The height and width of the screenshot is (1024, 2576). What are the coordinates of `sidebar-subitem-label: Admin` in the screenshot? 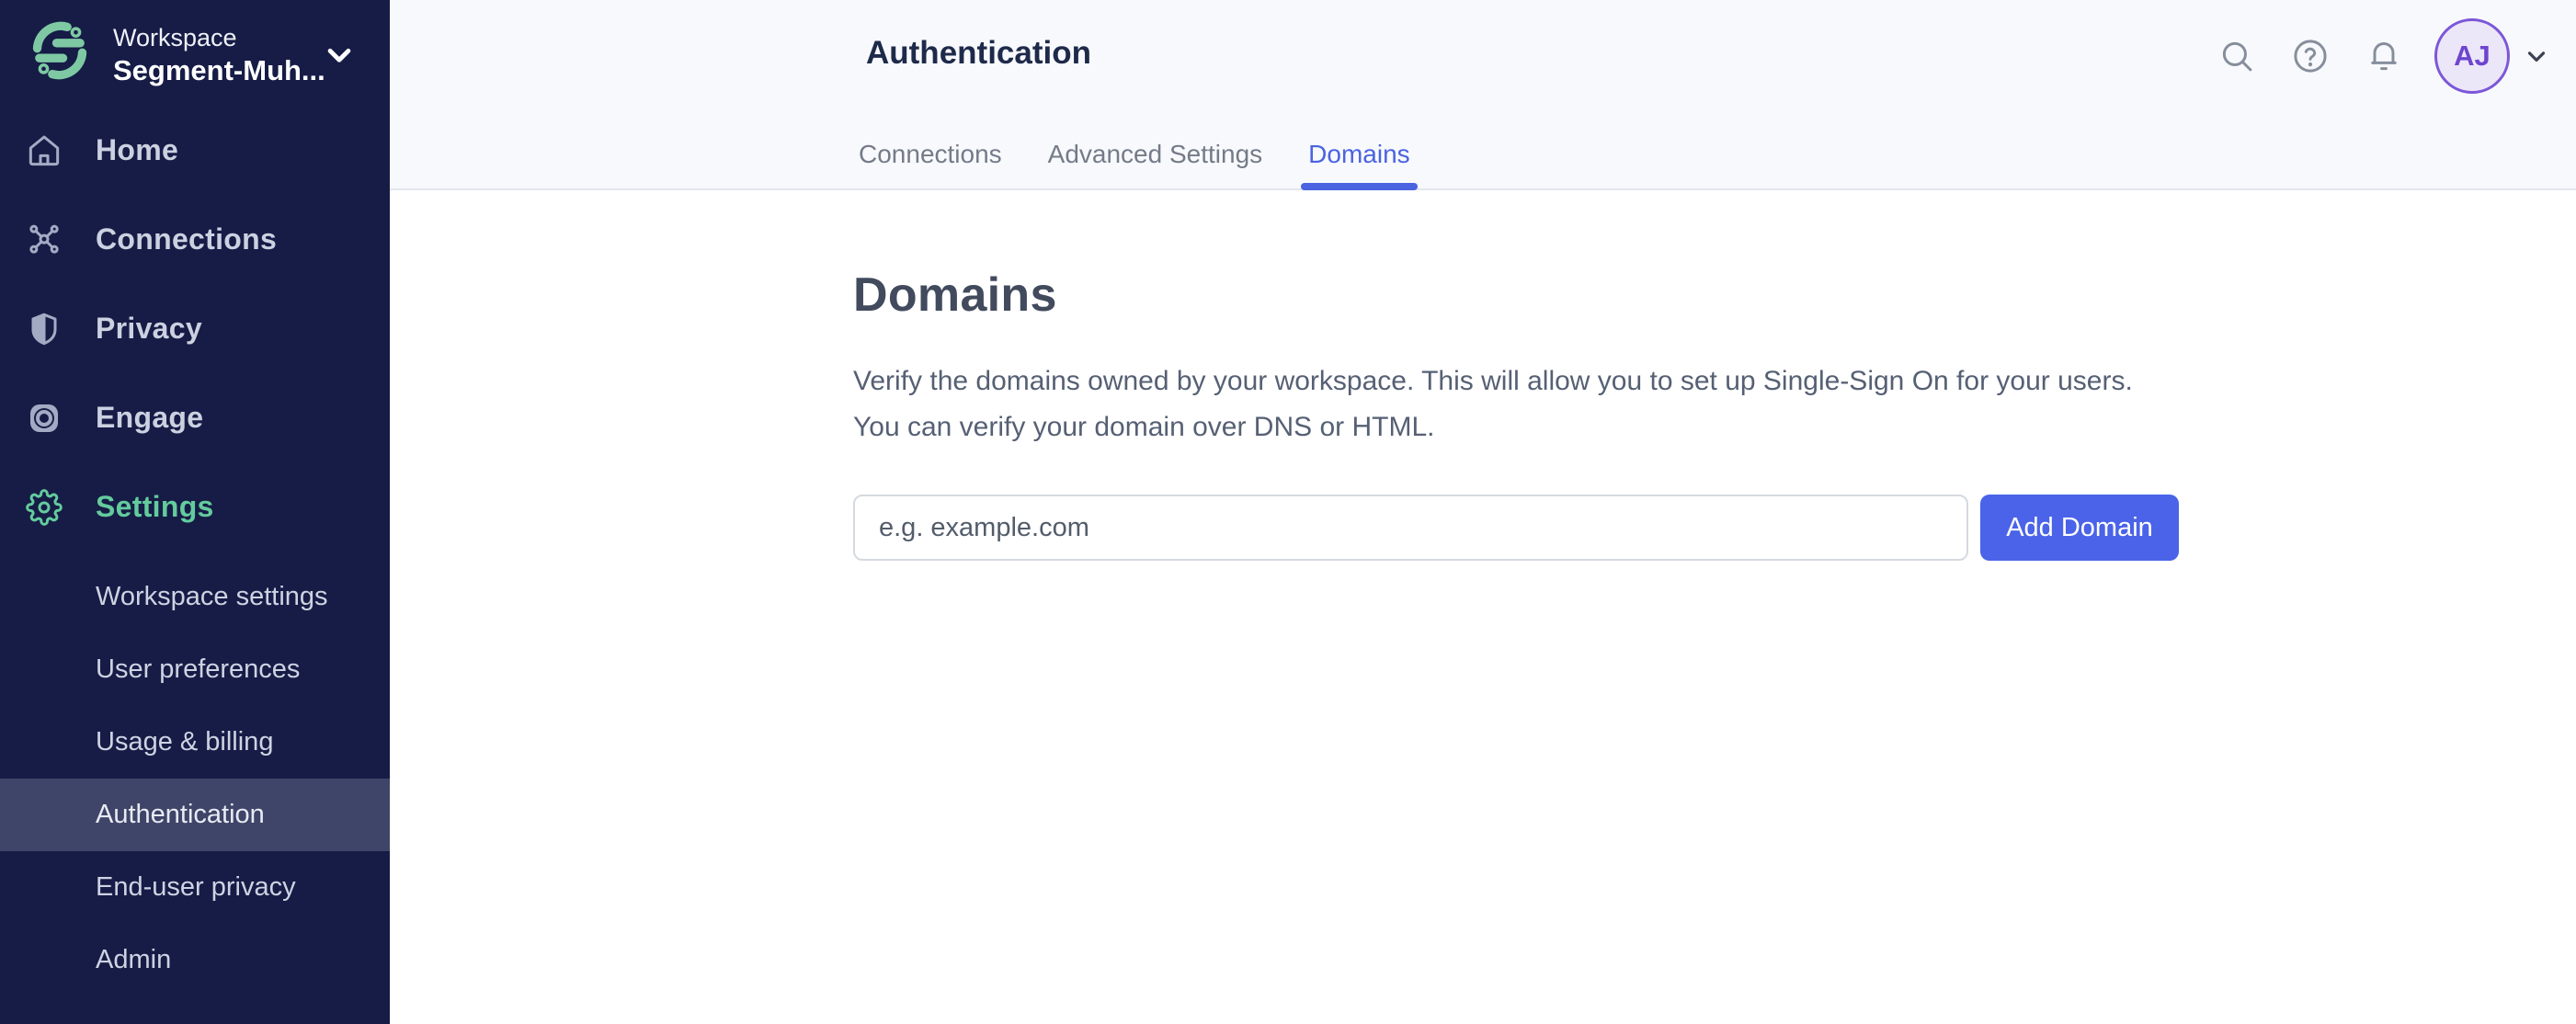 It's located at (134, 959).